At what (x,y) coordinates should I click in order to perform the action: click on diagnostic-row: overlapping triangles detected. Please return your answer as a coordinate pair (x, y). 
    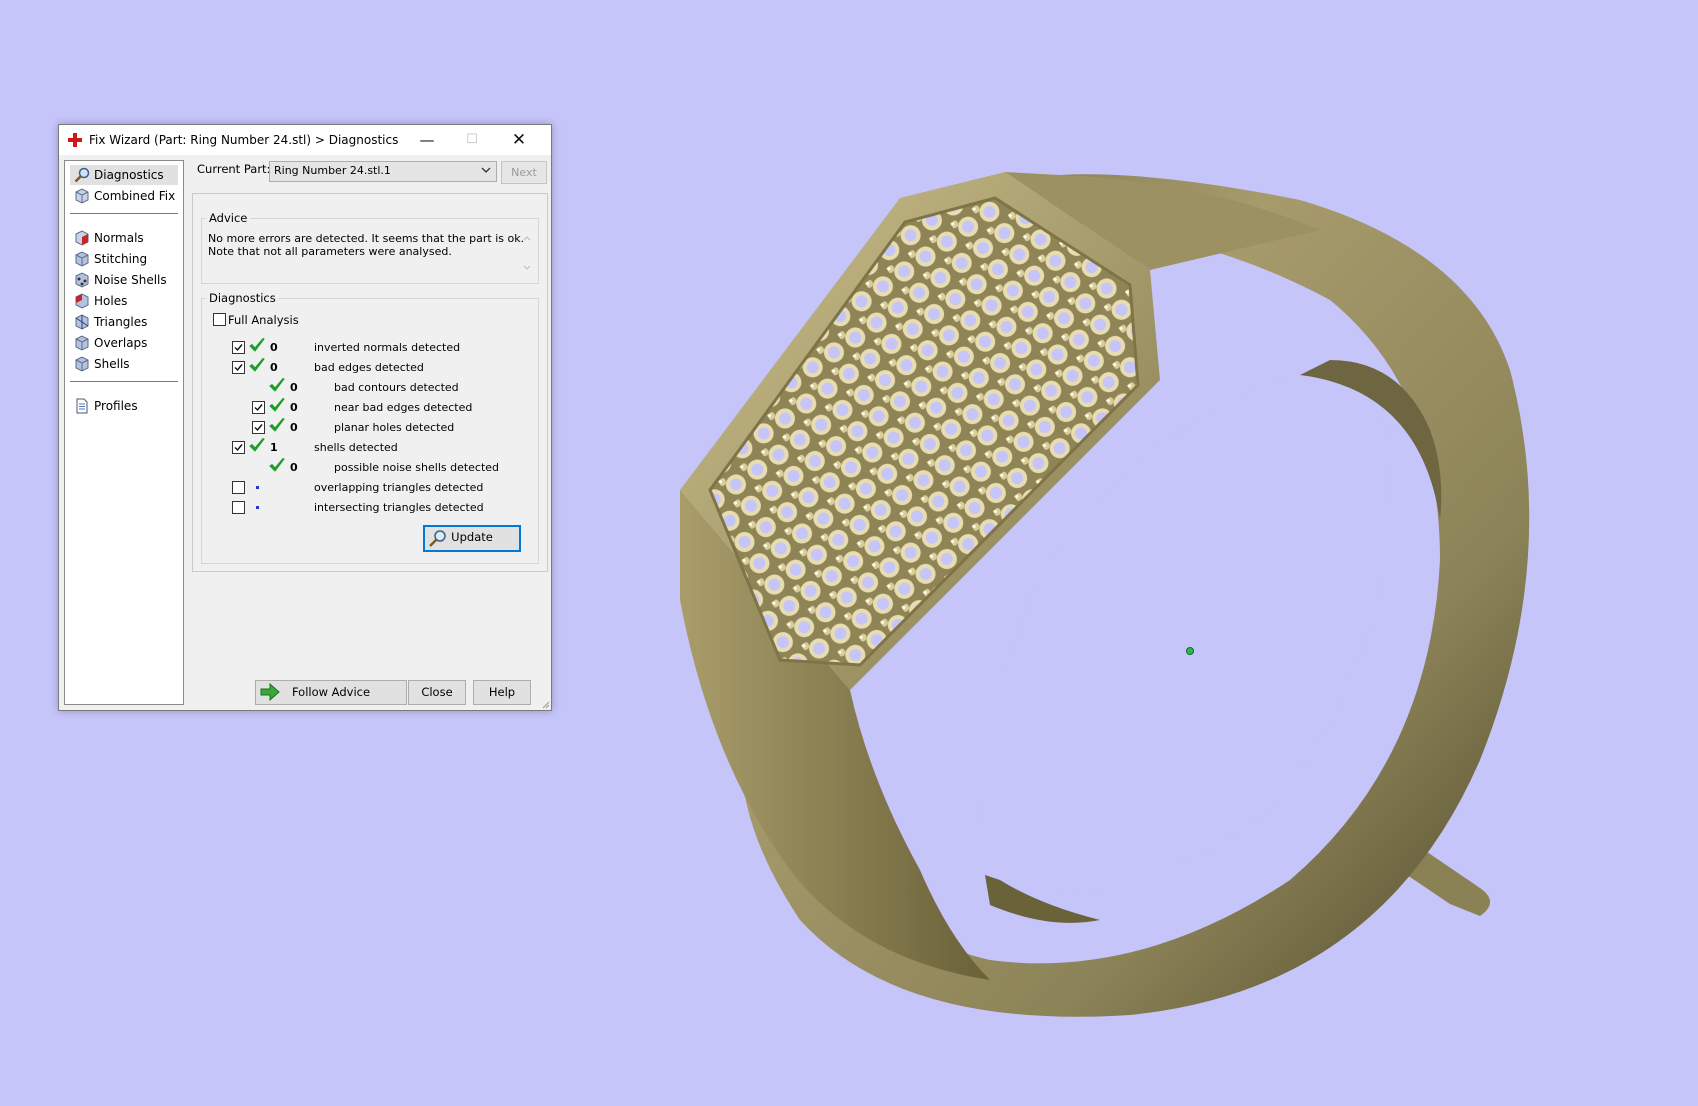
    Looking at the image, I should click on (367, 489).